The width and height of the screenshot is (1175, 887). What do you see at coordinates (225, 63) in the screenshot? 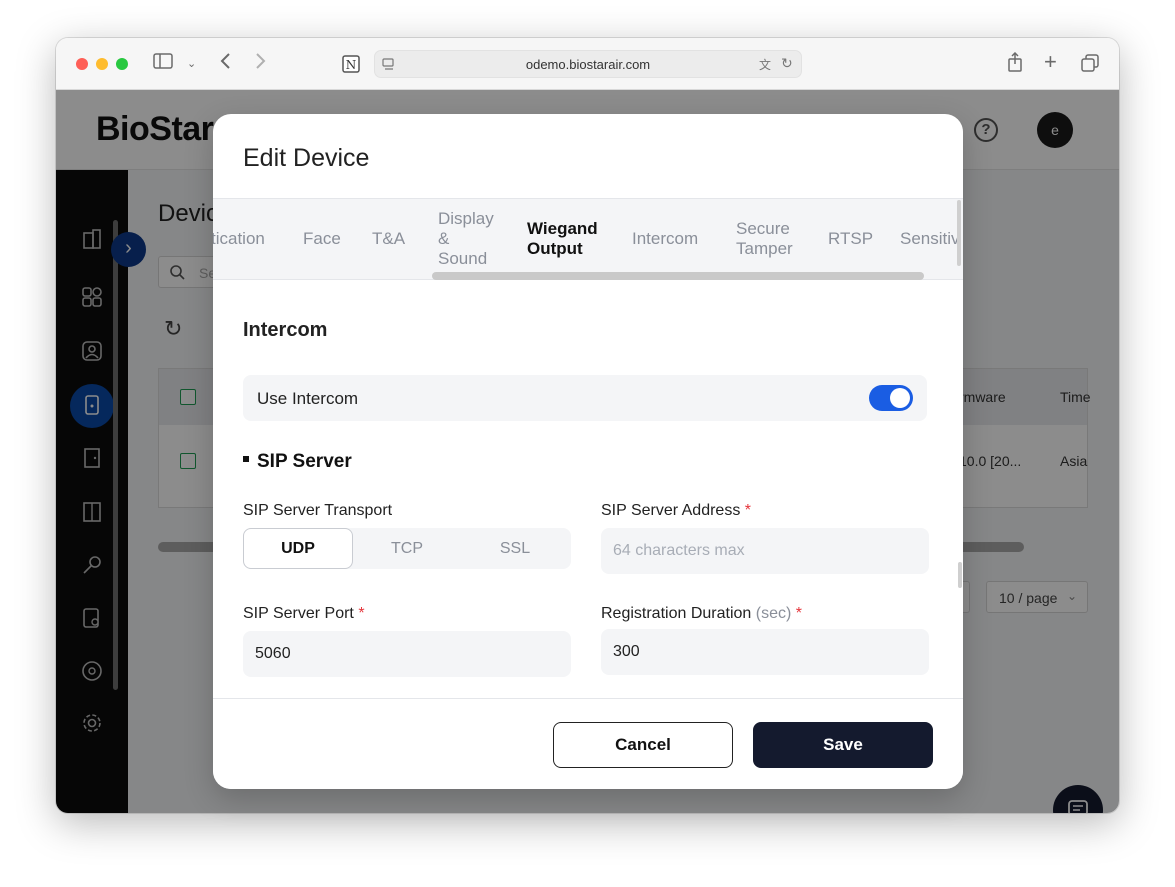
I see `back-arrow-icon` at bounding box center [225, 63].